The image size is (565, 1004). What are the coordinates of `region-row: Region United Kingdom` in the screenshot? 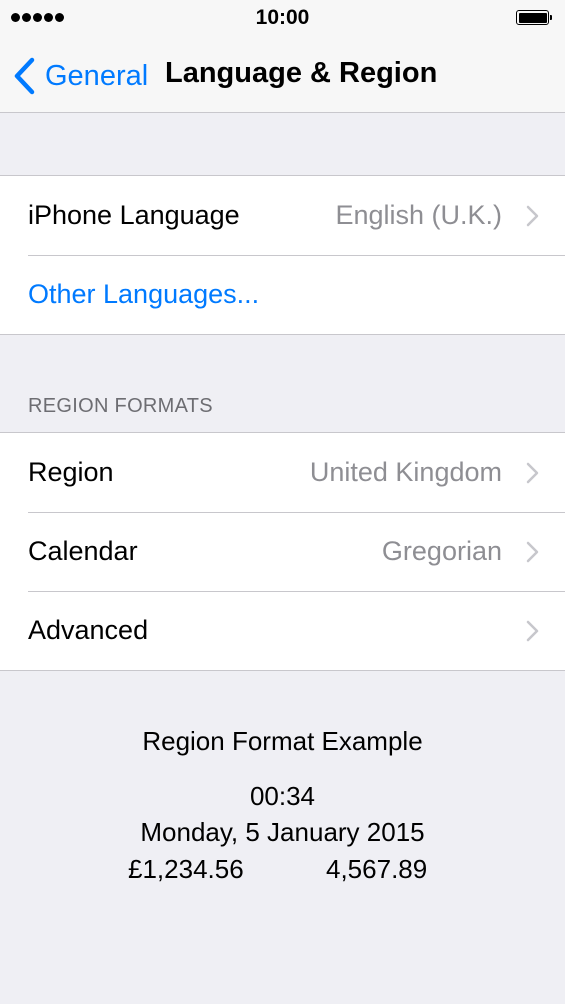 It's located at (282, 472).